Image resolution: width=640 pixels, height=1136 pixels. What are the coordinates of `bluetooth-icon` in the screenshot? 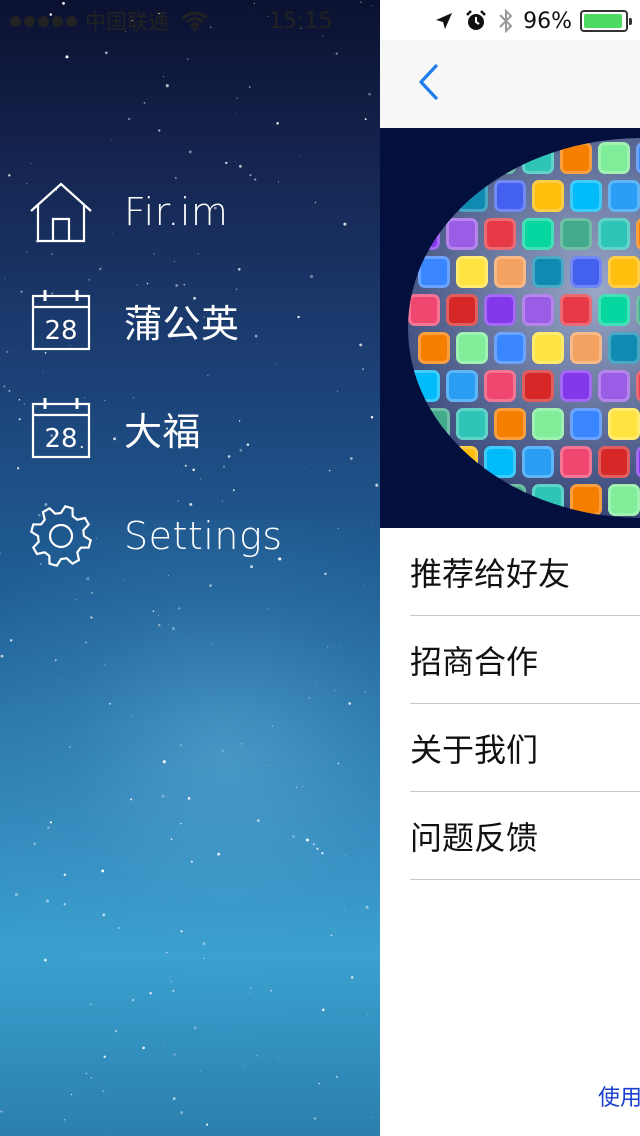 It's located at (506, 21).